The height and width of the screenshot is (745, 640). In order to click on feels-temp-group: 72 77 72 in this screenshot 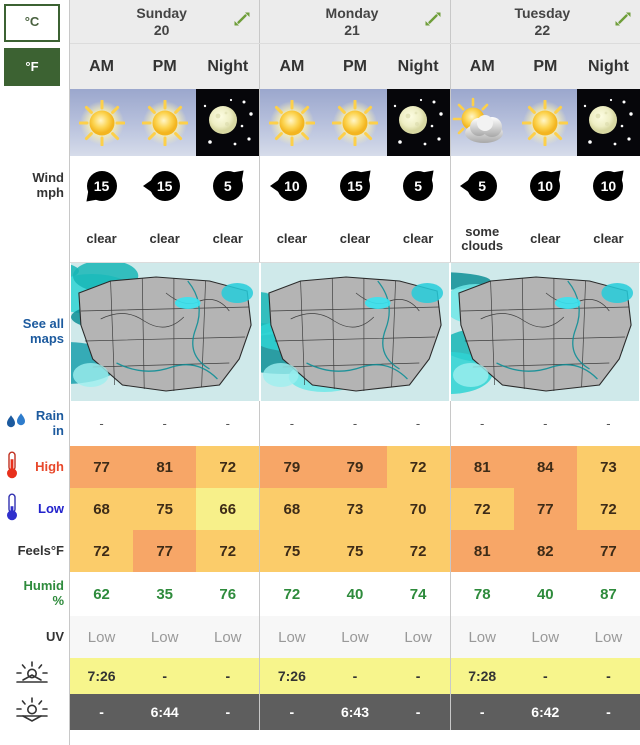, I will do `click(165, 551)`.